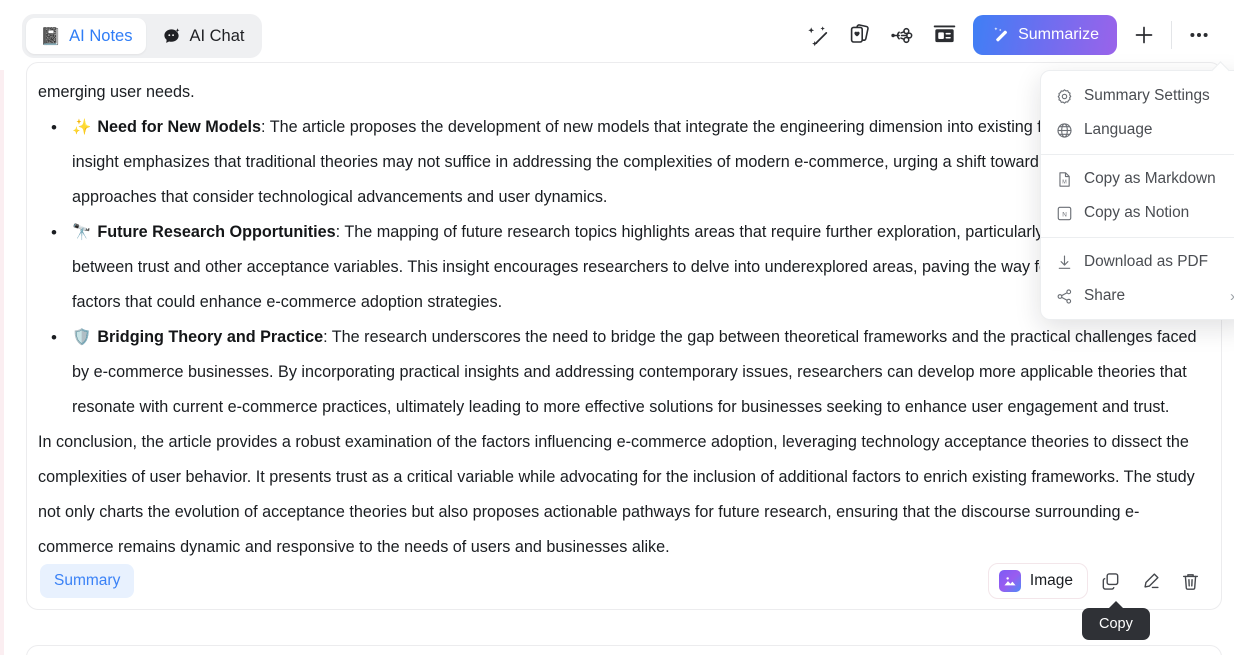 This screenshot has width=1234, height=655. I want to click on insight-title: Need for New Models, so click(179, 127).